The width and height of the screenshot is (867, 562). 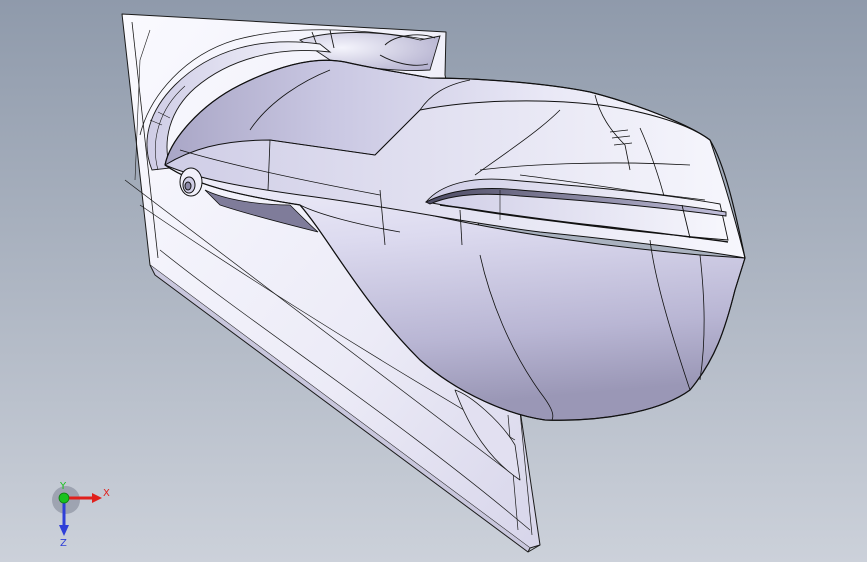 I want to click on mounting-stud, so click(x=191, y=182).